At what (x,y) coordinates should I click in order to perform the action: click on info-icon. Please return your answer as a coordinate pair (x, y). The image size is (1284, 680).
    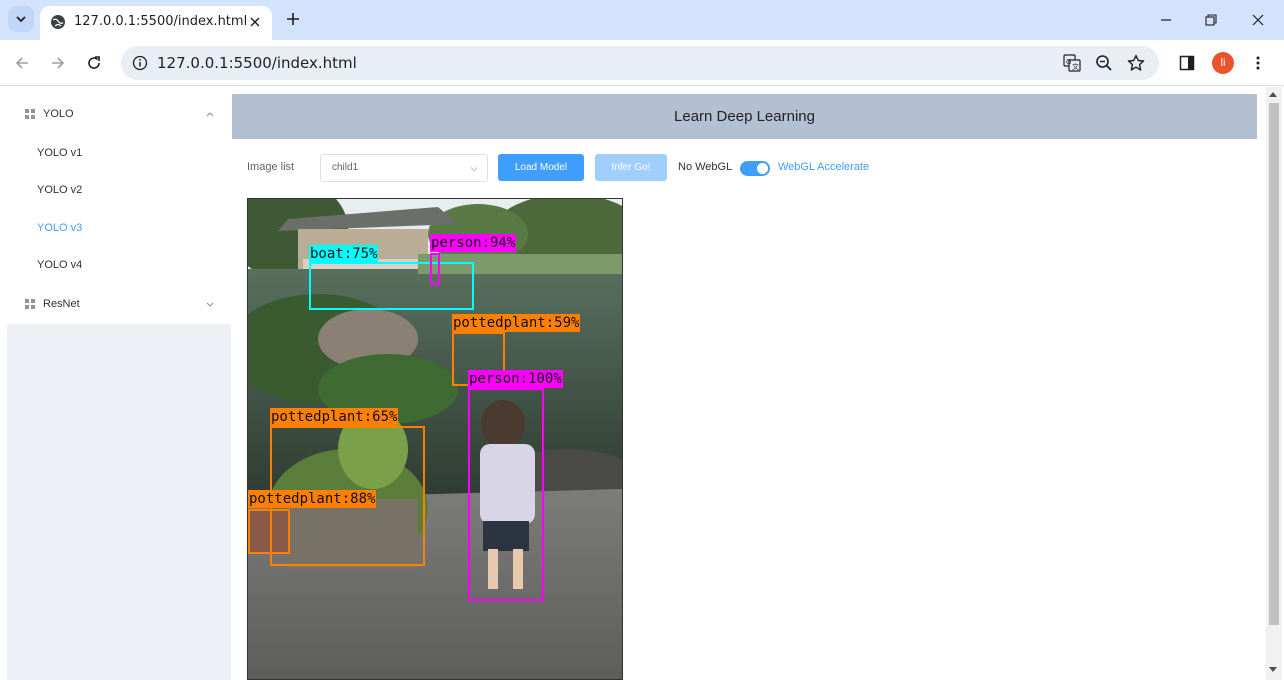
    Looking at the image, I should click on (140, 63).